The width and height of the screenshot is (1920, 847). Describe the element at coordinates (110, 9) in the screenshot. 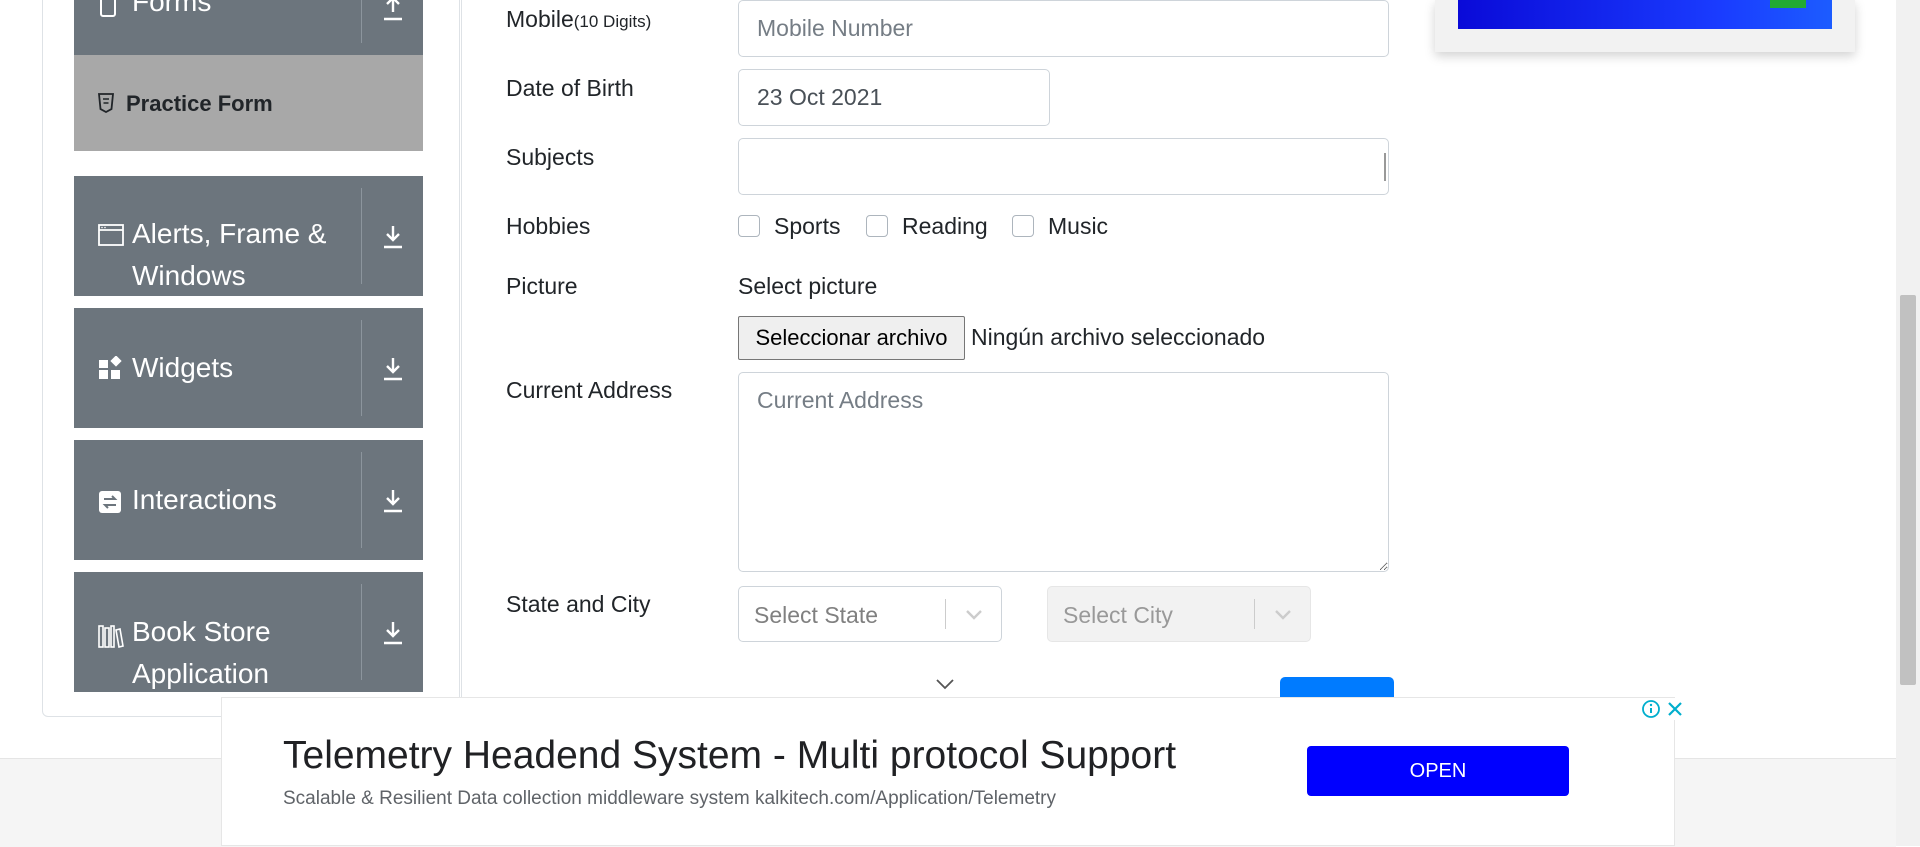

I see `form-icon` at that location.